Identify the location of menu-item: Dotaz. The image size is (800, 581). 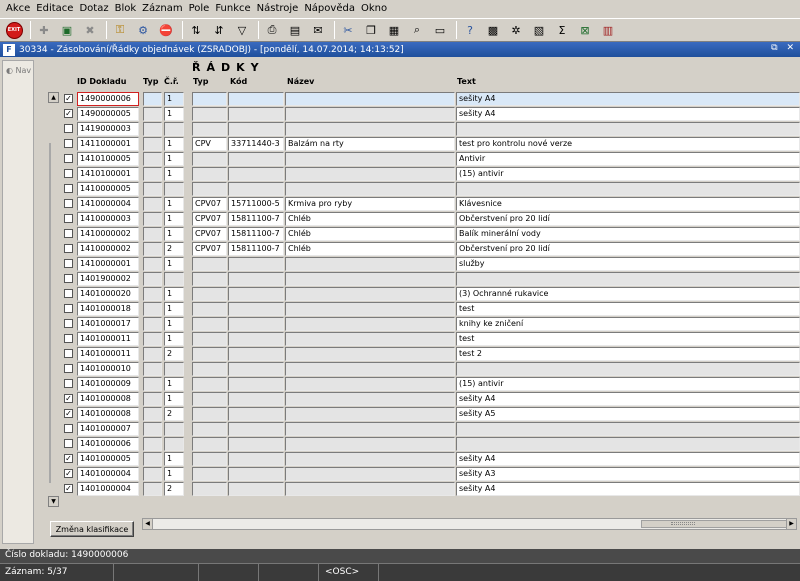
(93, 9).